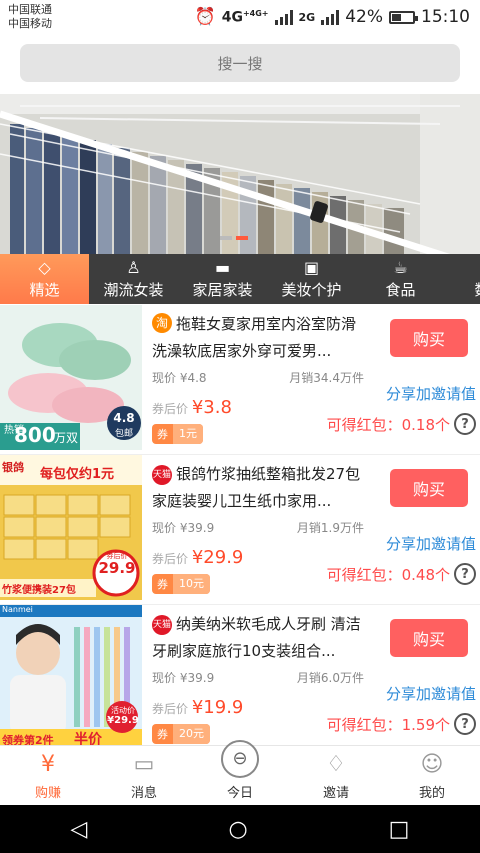  What do you see at coordinates (44, 279) in the screenshot?
I see `tab-jingxuan: ◇ 精选` at bounding box center [44, 279].